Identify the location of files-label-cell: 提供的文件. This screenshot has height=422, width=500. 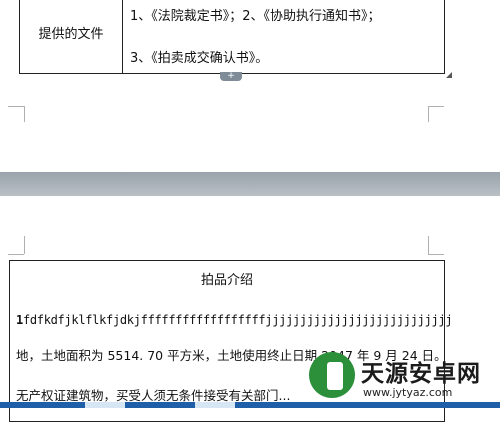
(71, 32).